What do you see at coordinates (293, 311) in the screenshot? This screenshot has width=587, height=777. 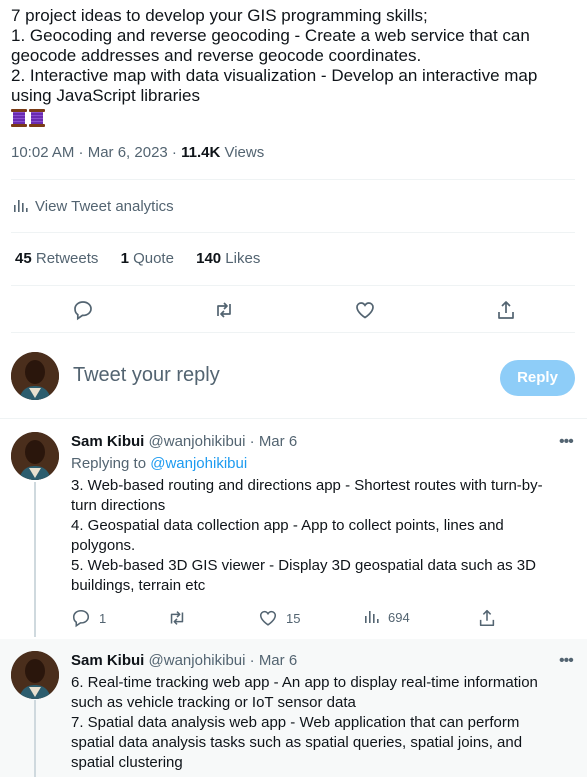 I see `tweet-actions` at bounding box center [293, 311].